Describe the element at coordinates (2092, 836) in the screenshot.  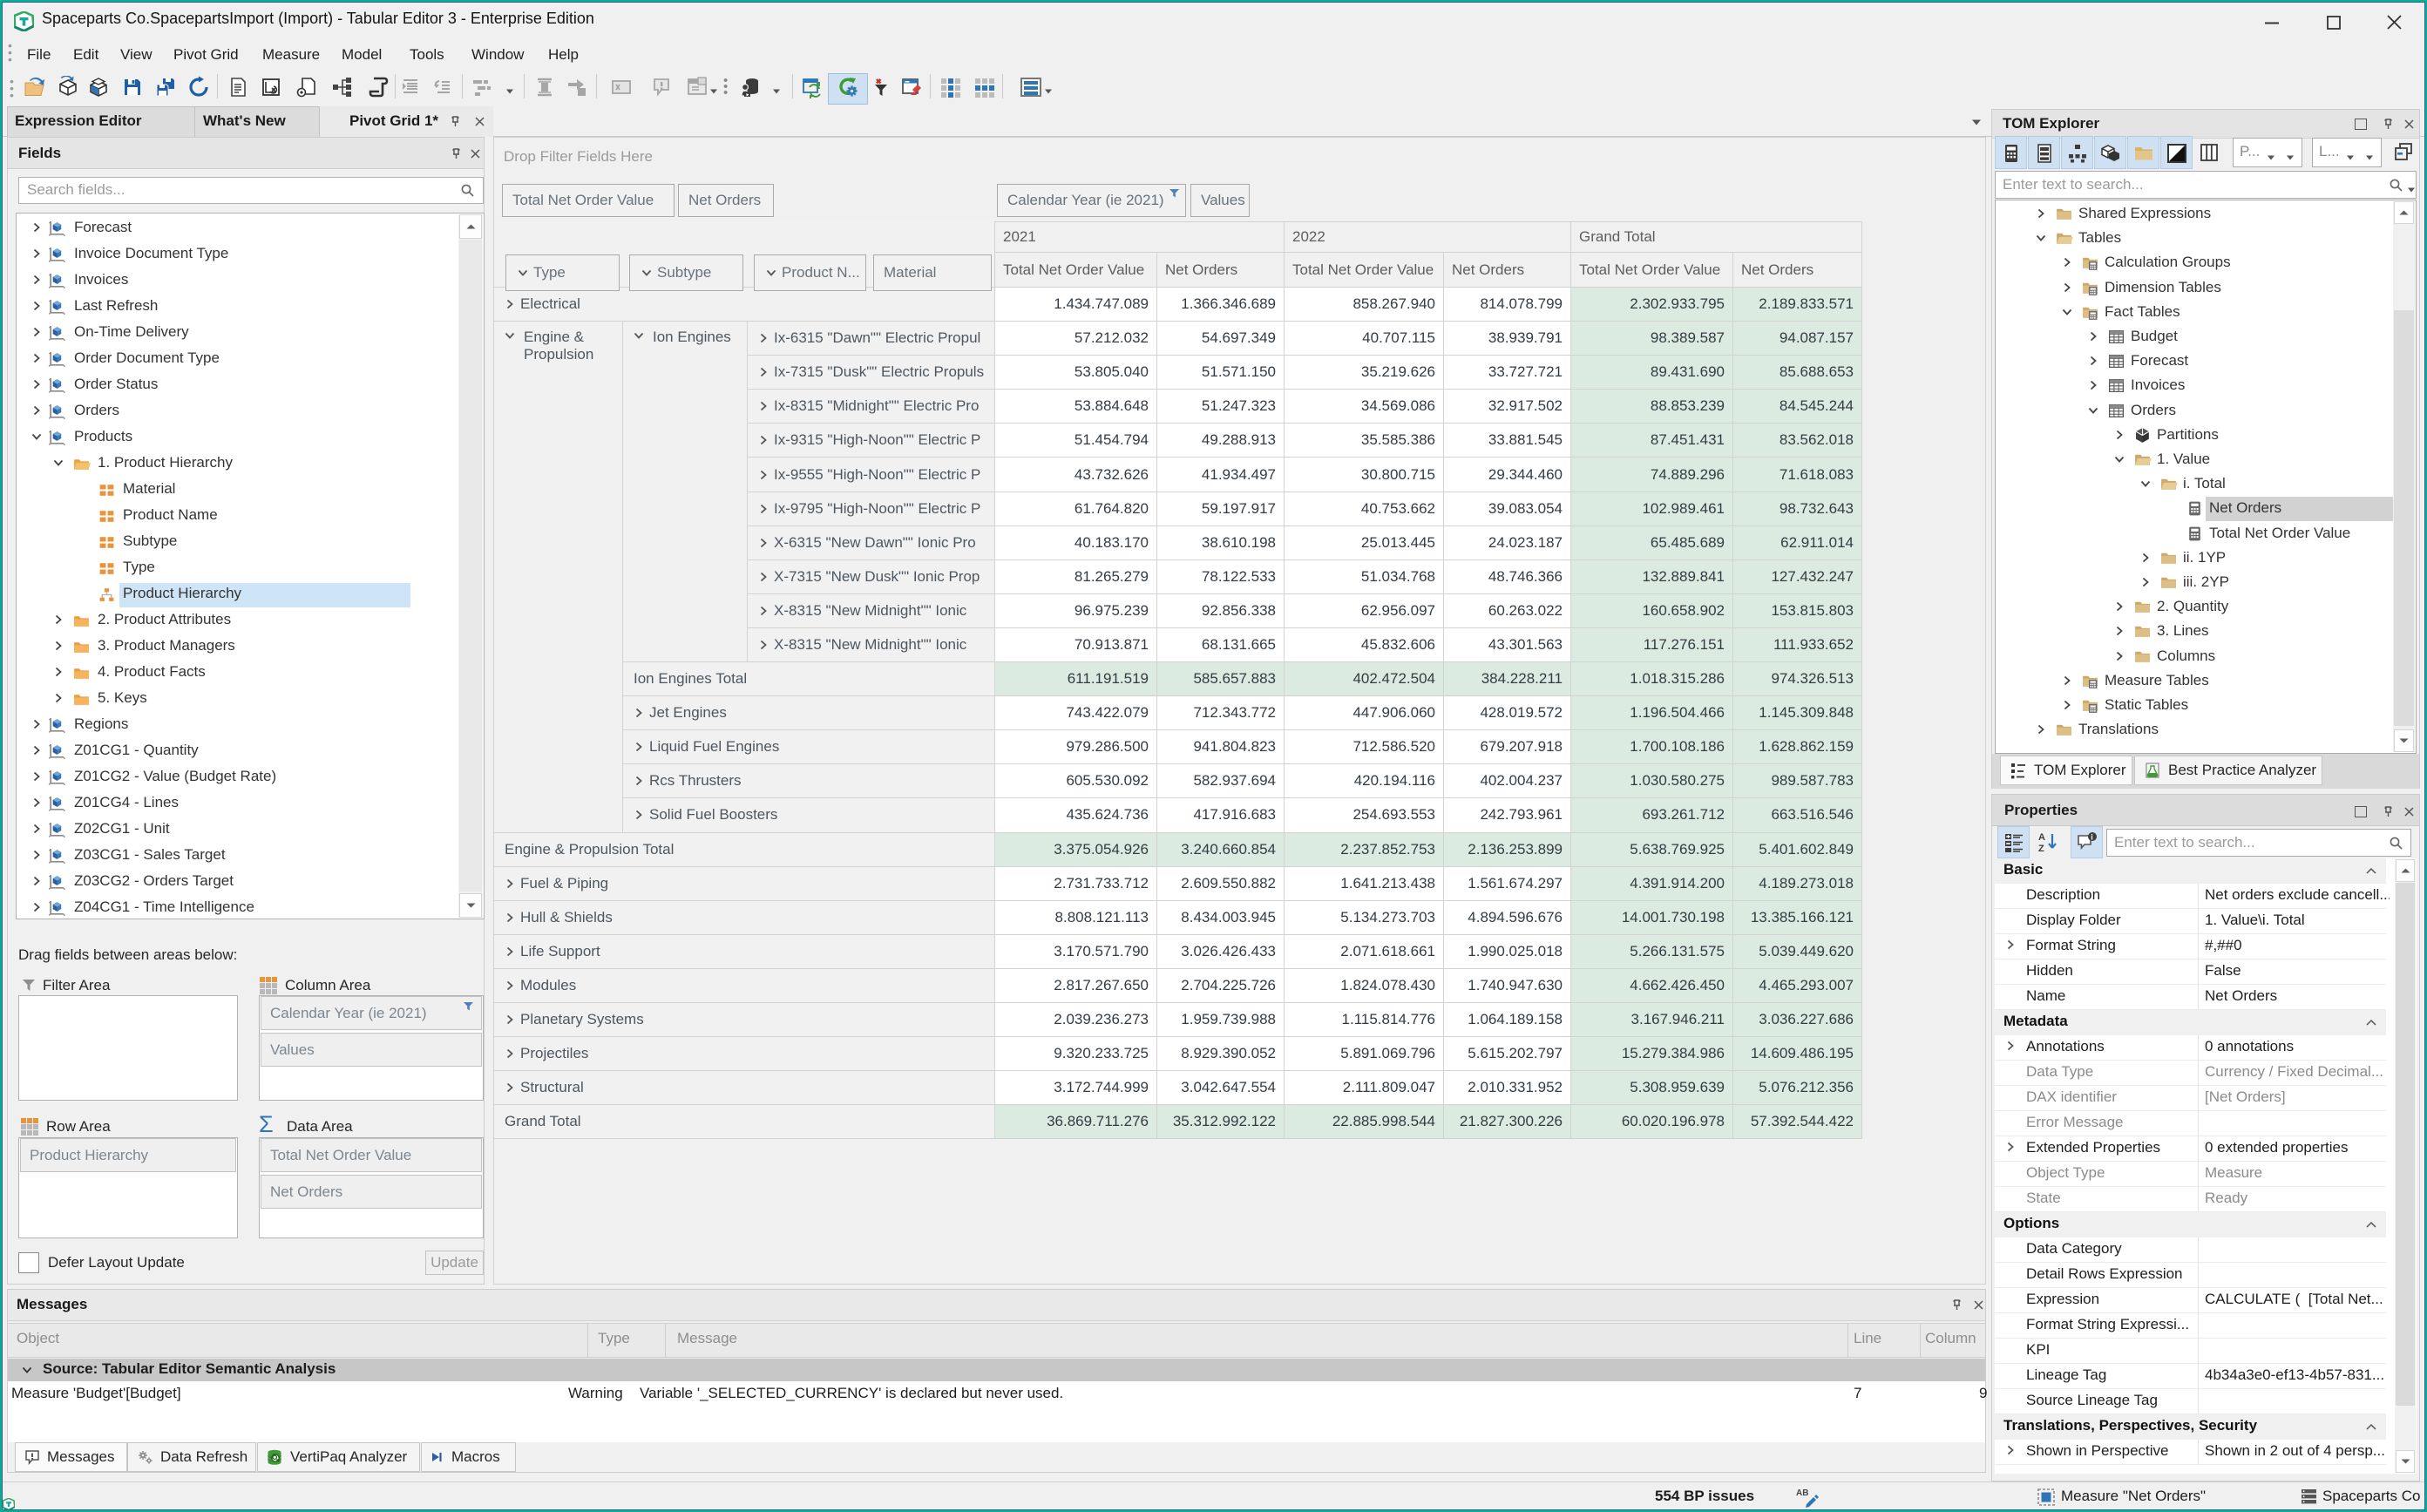
I see `svg-text: i` at that location.